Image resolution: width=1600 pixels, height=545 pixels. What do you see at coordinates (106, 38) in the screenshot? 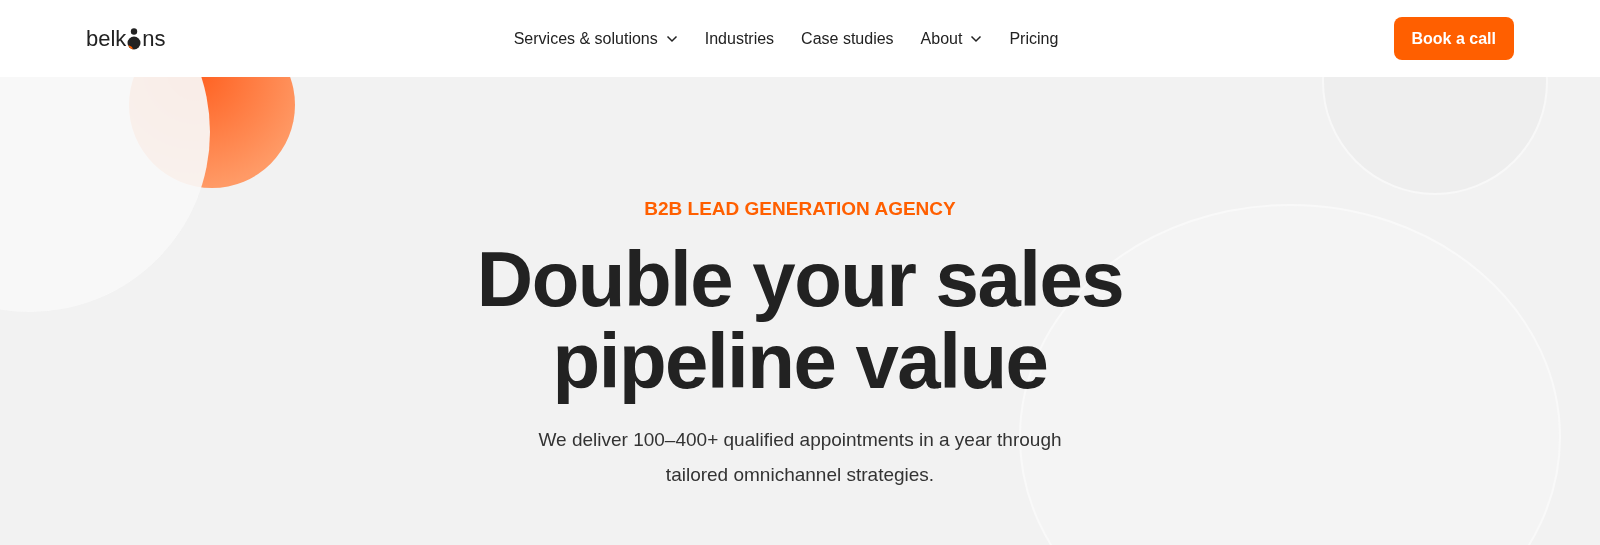
I see `logo-text: belk` at bounding box center [106, 38].